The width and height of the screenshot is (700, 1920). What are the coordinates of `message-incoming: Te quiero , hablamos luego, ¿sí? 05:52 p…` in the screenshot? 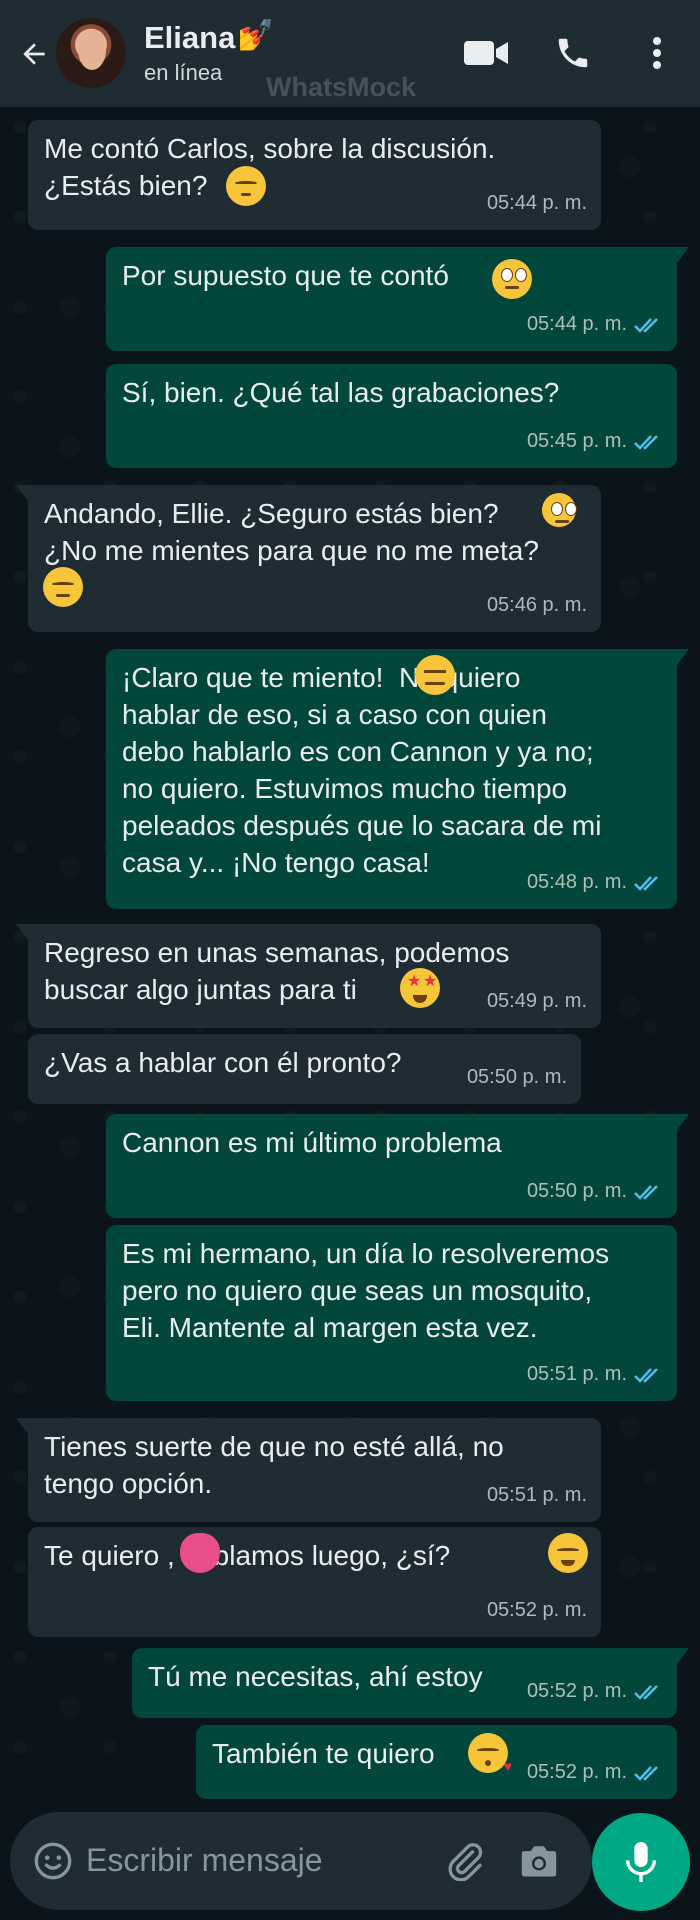 It's located at (314, 1582).